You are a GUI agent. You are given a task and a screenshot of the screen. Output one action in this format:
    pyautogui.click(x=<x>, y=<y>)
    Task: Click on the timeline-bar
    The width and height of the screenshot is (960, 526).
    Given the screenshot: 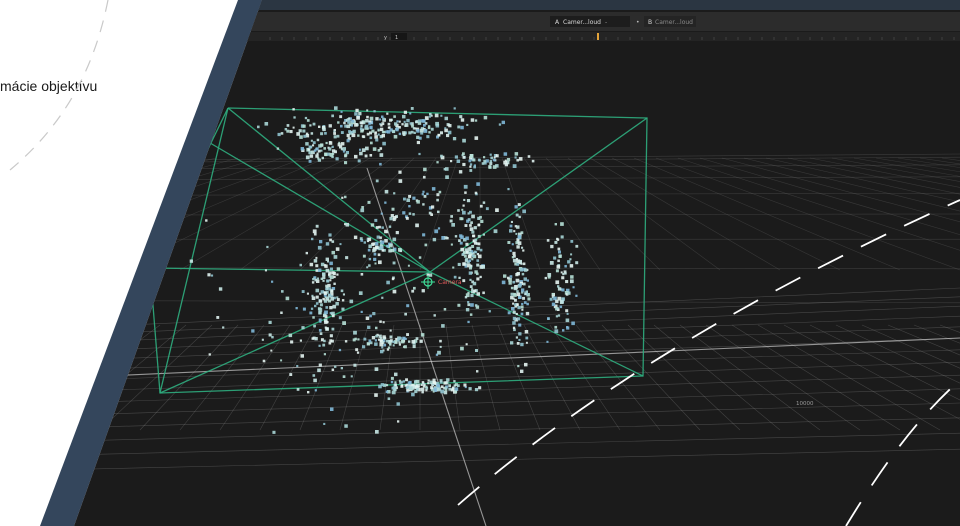 What is the action you would take?
    pyautogui.click(x=480, y=36)
    